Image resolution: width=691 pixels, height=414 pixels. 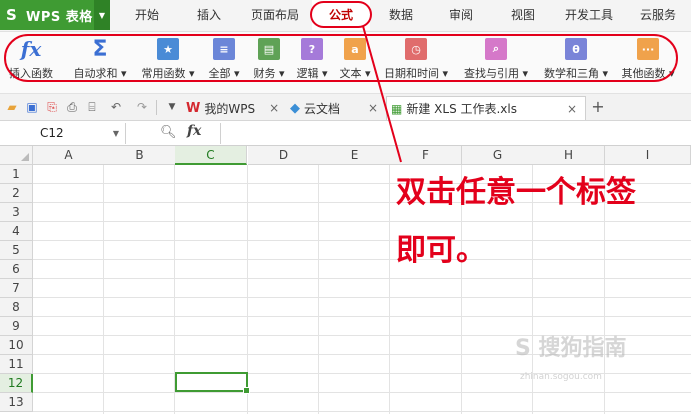 What do you see at coordinates (59, 17) in the screenshot?
I see `app-title: WPS 表格` at bounding box center [59, 17].